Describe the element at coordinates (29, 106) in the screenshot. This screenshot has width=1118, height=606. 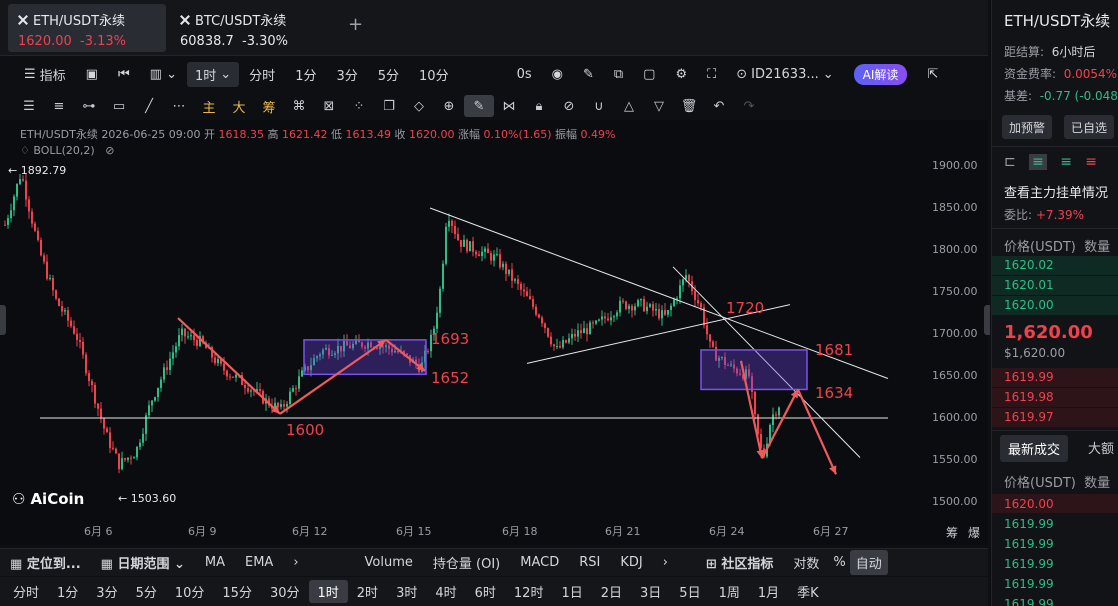
I see `menu-icon: ☰` at that location.